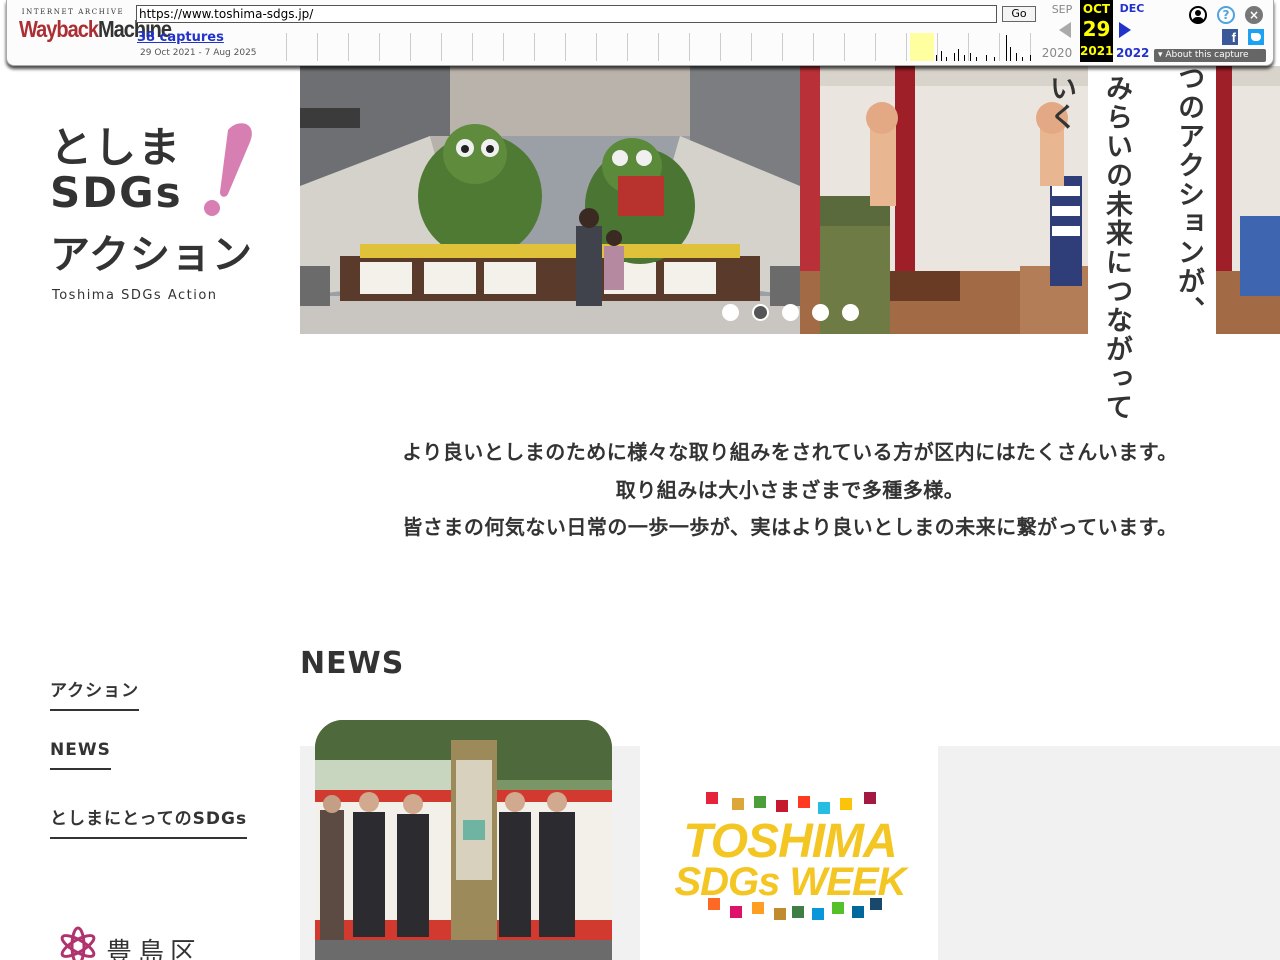 Image resolution: width=1280 pixels, height=960 pixels. I want to click on nav-item-sdgs: としまにとってのSDGs, so click(149, 821).